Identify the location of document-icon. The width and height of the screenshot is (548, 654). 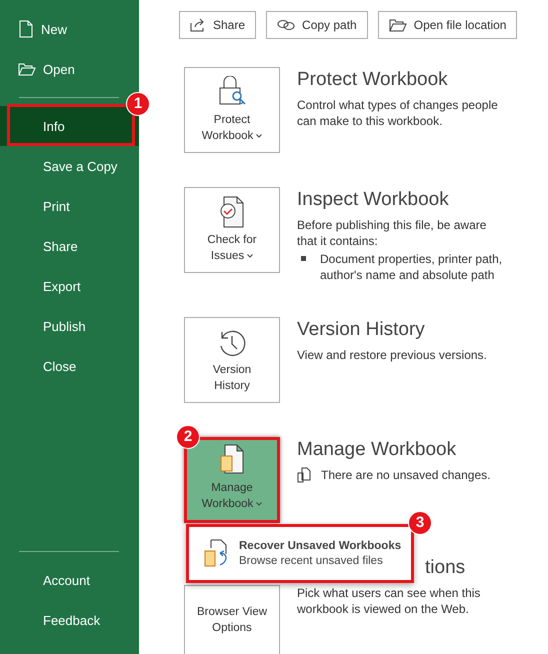
(26, 29).